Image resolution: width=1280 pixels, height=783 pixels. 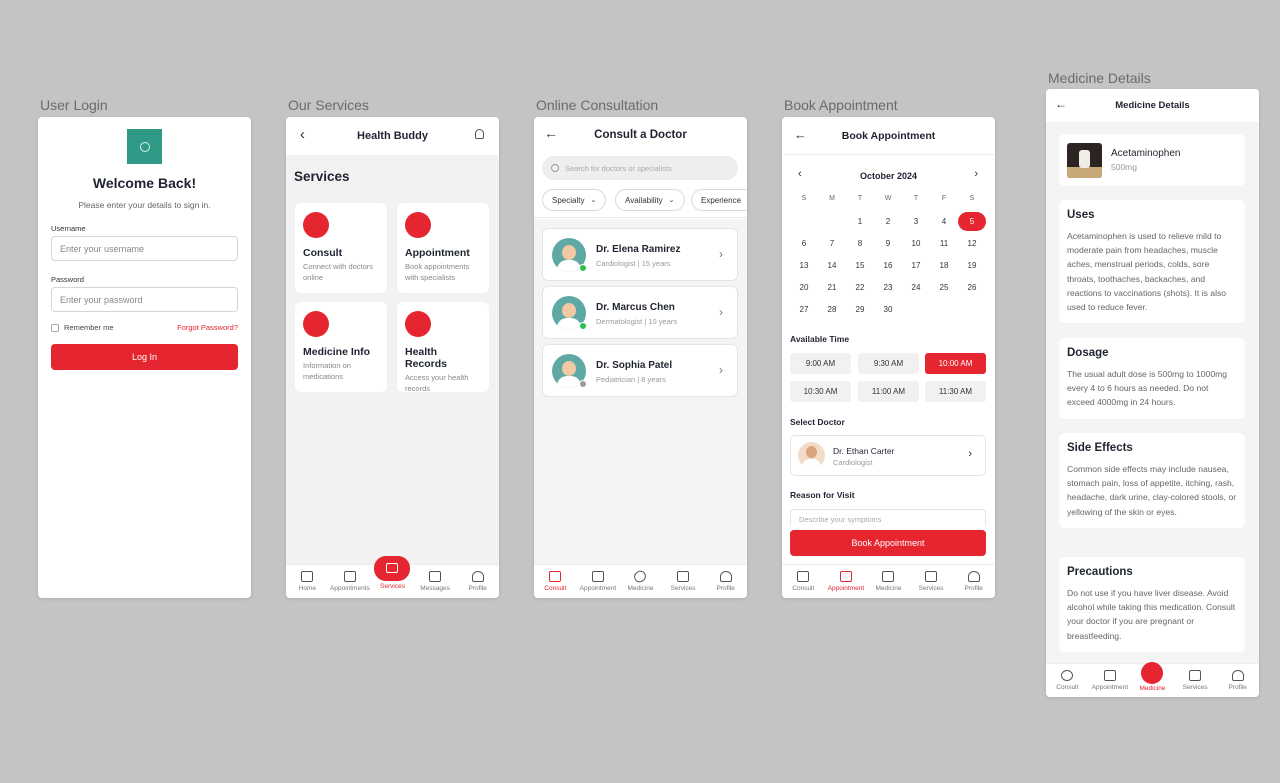 What do you see at coordinates (888, 243) in the screenshot?
I see `calendar-day: 9` at bounding box center [888, 243].